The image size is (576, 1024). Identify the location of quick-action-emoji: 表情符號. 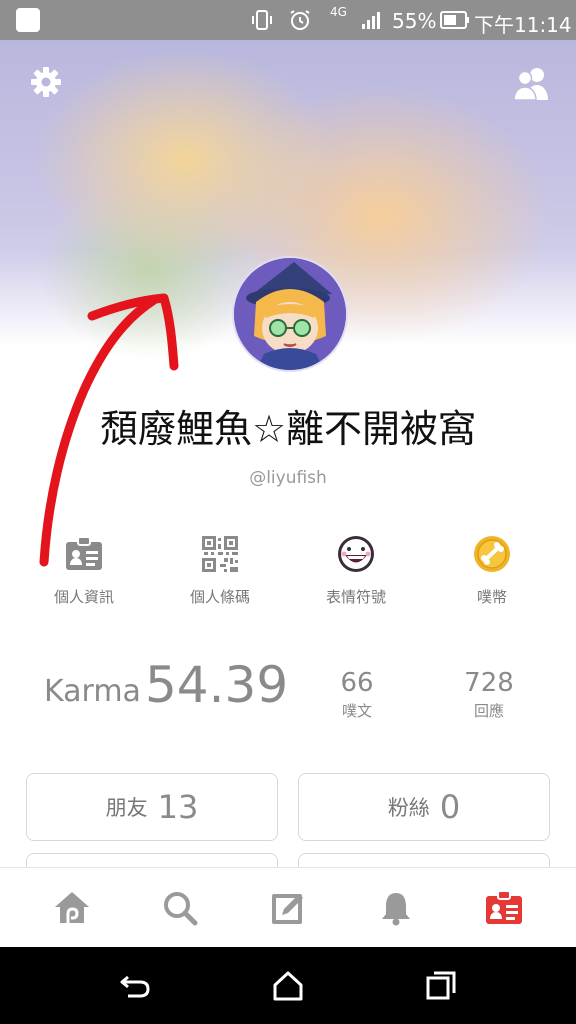
(356, 570).